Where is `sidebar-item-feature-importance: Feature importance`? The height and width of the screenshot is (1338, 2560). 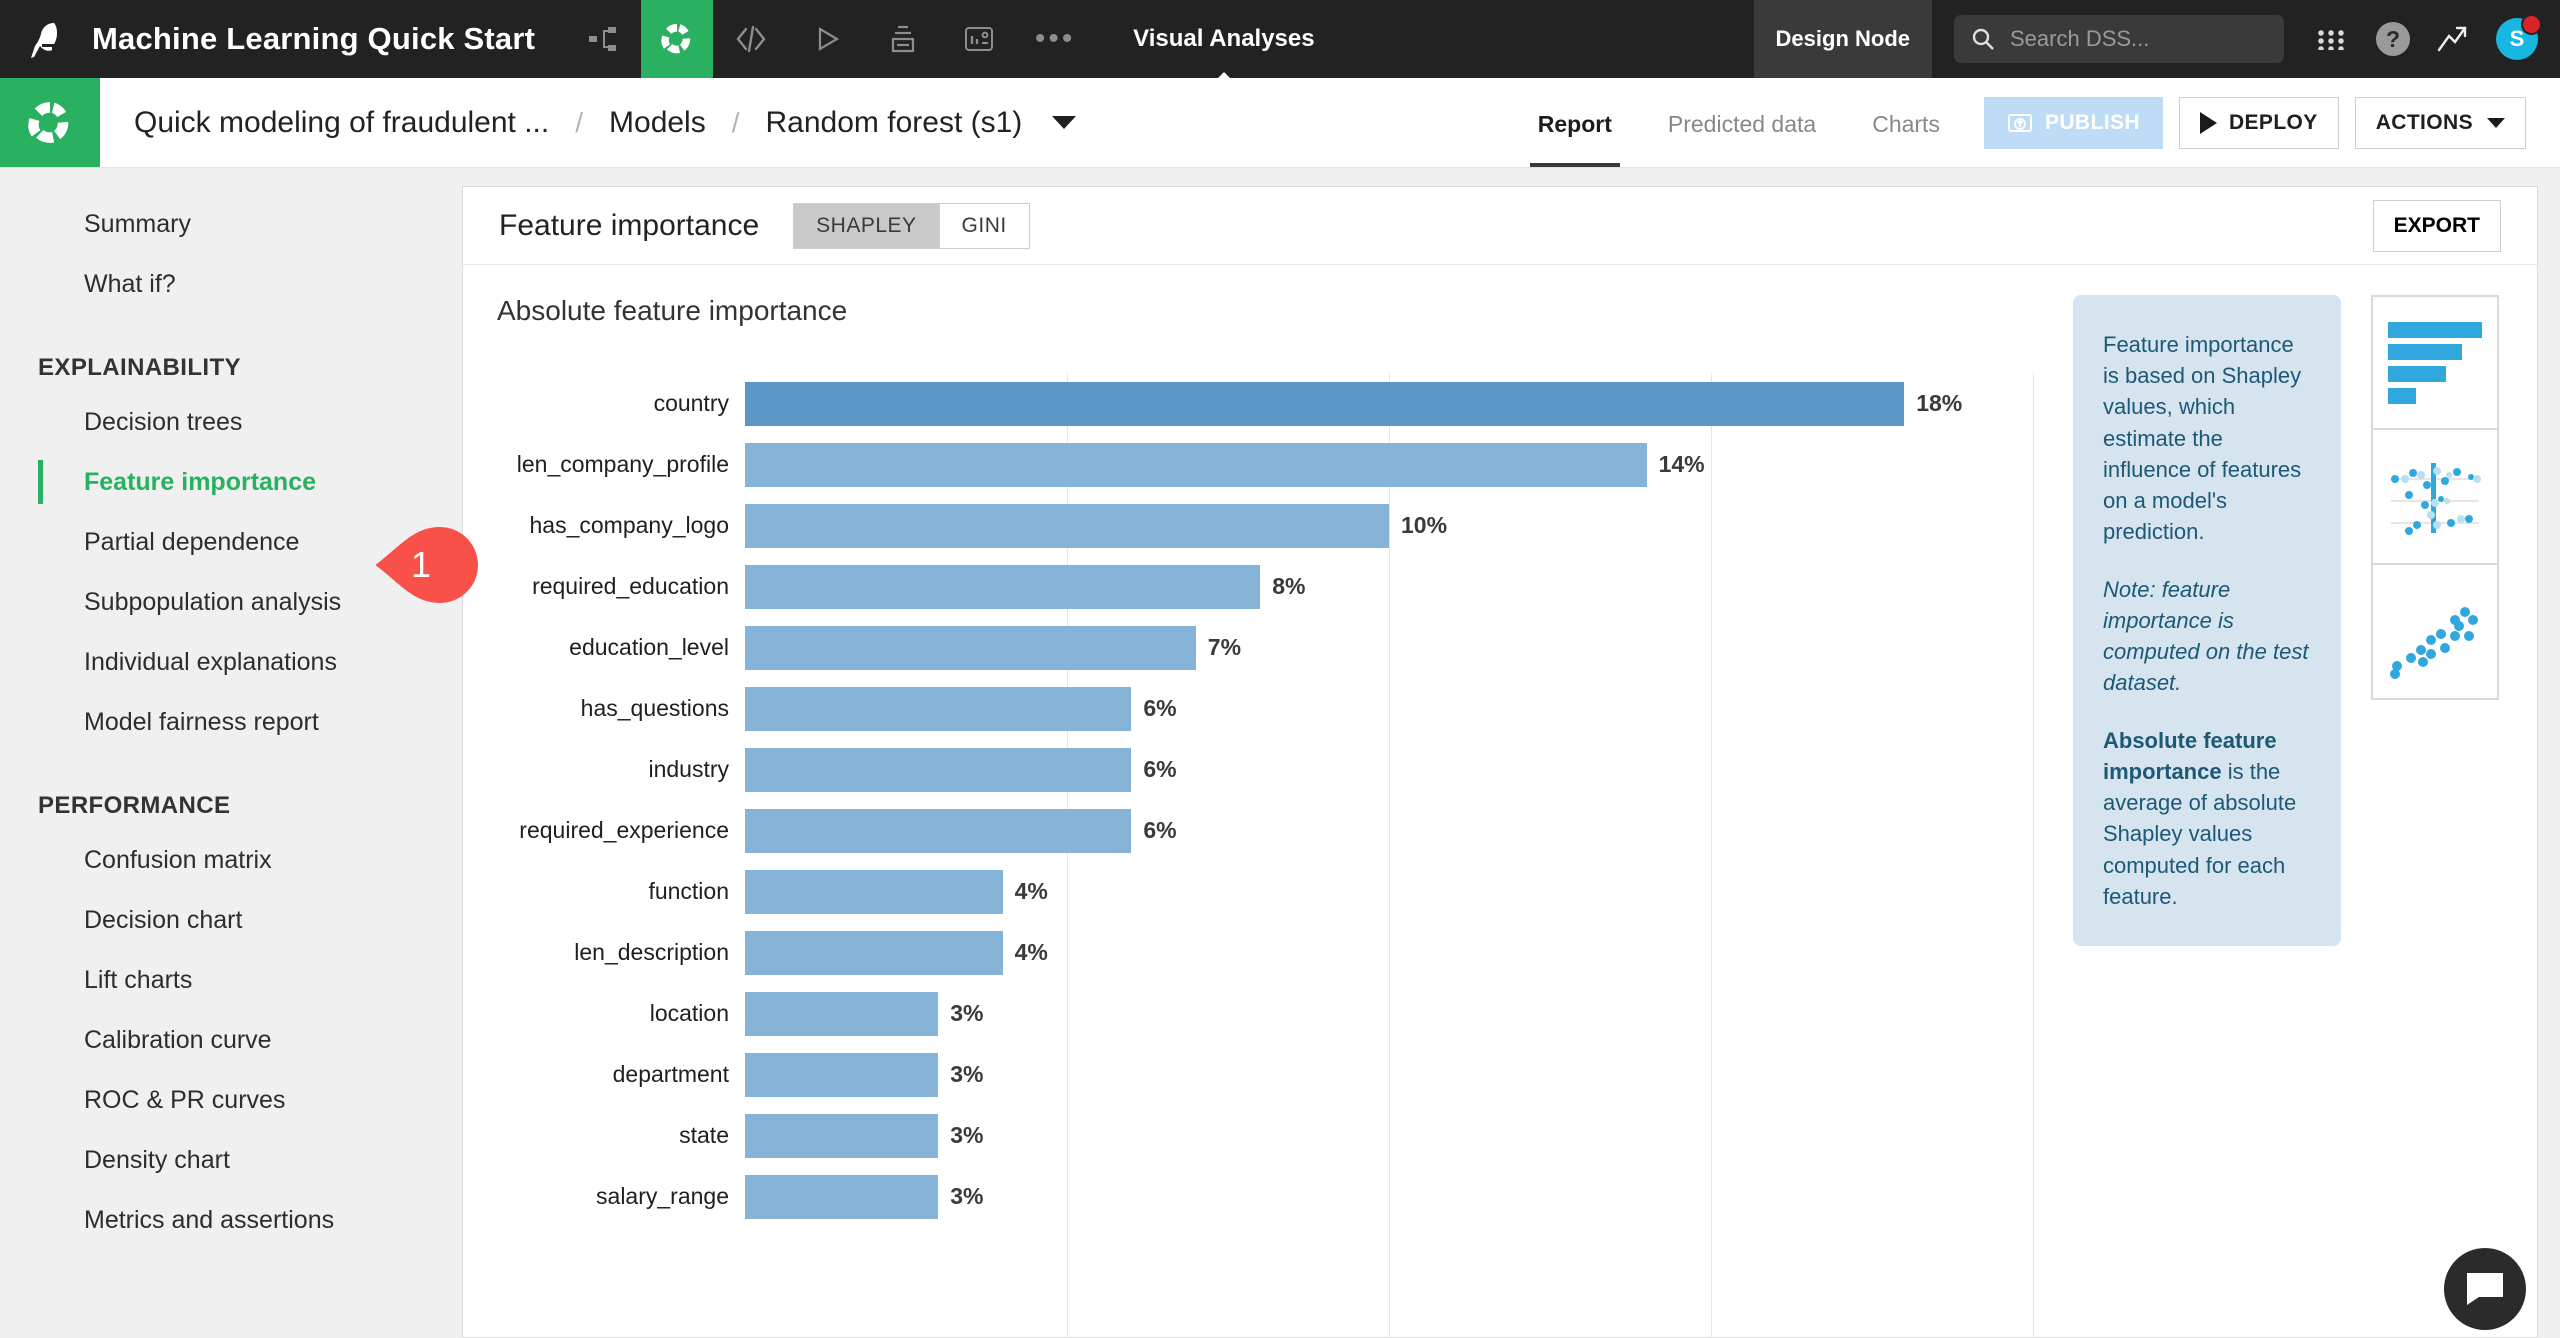 sidebar-item-feature-importance: Feature importance is located at coordinates (222, 482).